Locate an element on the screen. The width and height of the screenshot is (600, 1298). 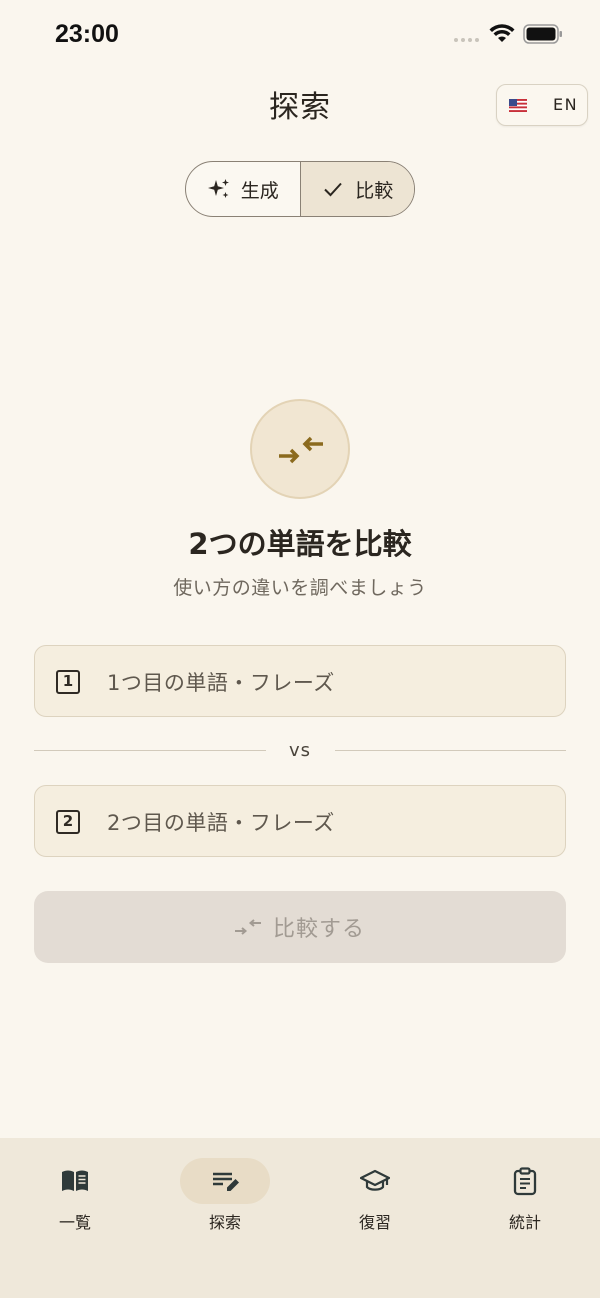
compare-button-label: 比較する is located at coordinates (318, 929).